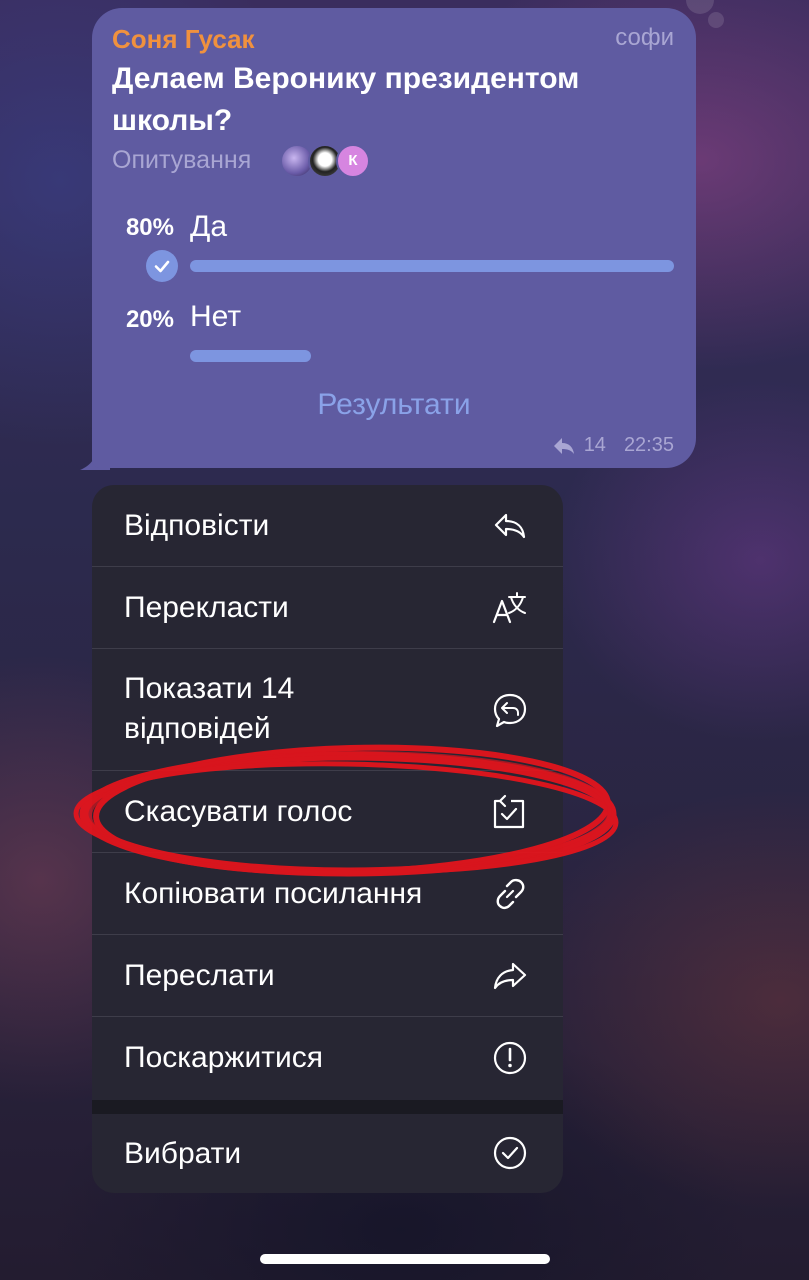 This screenshot has height=1280, width=809. I want to click on menu-item-label: Перекласти, so click(206, 607).